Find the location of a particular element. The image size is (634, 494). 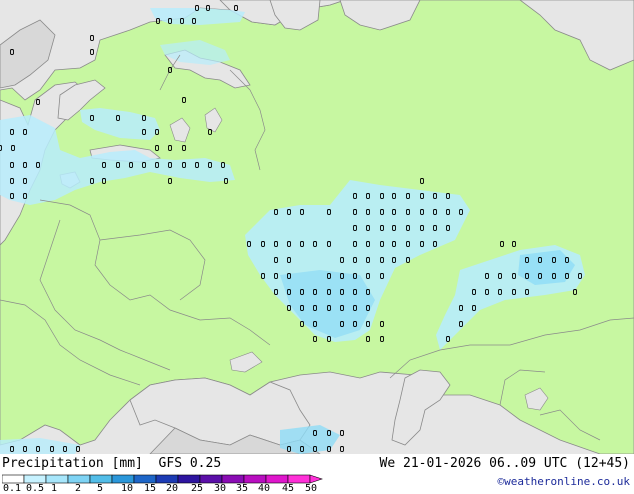

scale-tick-label: 0.5 is located at coordinates (35, 488).